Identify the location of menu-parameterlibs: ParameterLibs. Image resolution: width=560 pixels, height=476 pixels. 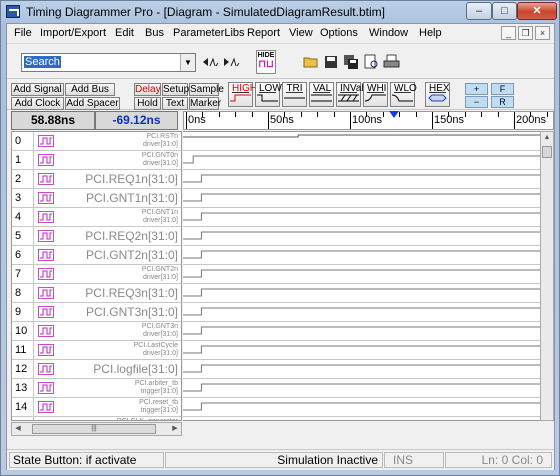
(209, 33).